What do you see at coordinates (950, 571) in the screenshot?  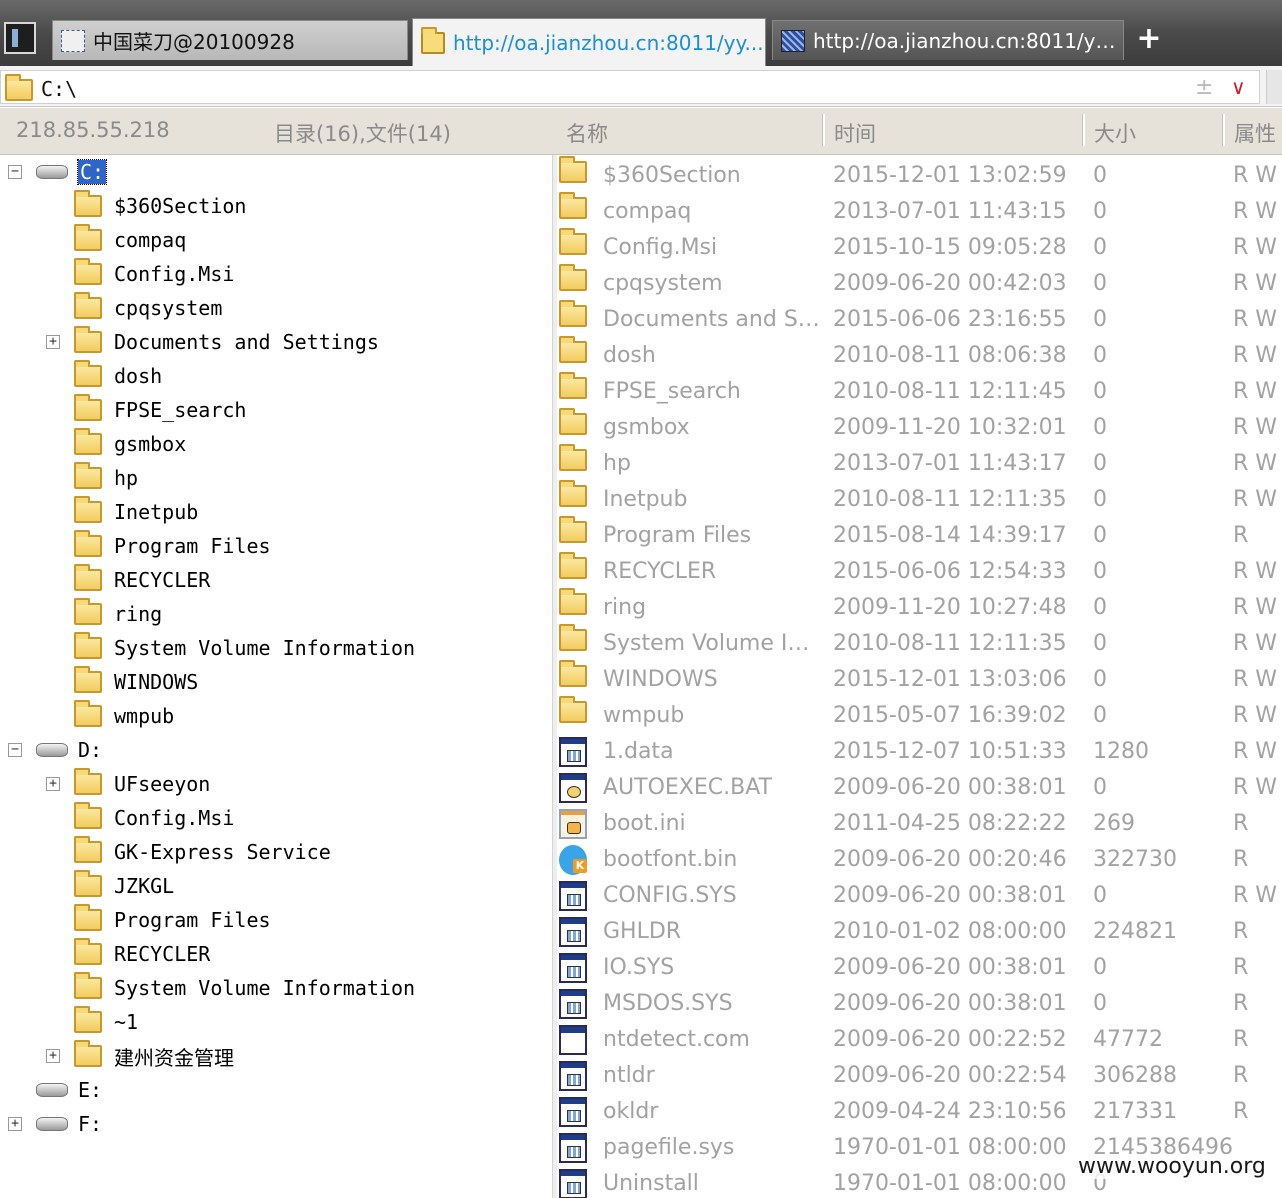 I see `file-time: 2015-06-06 12:54:33` at bounding box center [950, 571].